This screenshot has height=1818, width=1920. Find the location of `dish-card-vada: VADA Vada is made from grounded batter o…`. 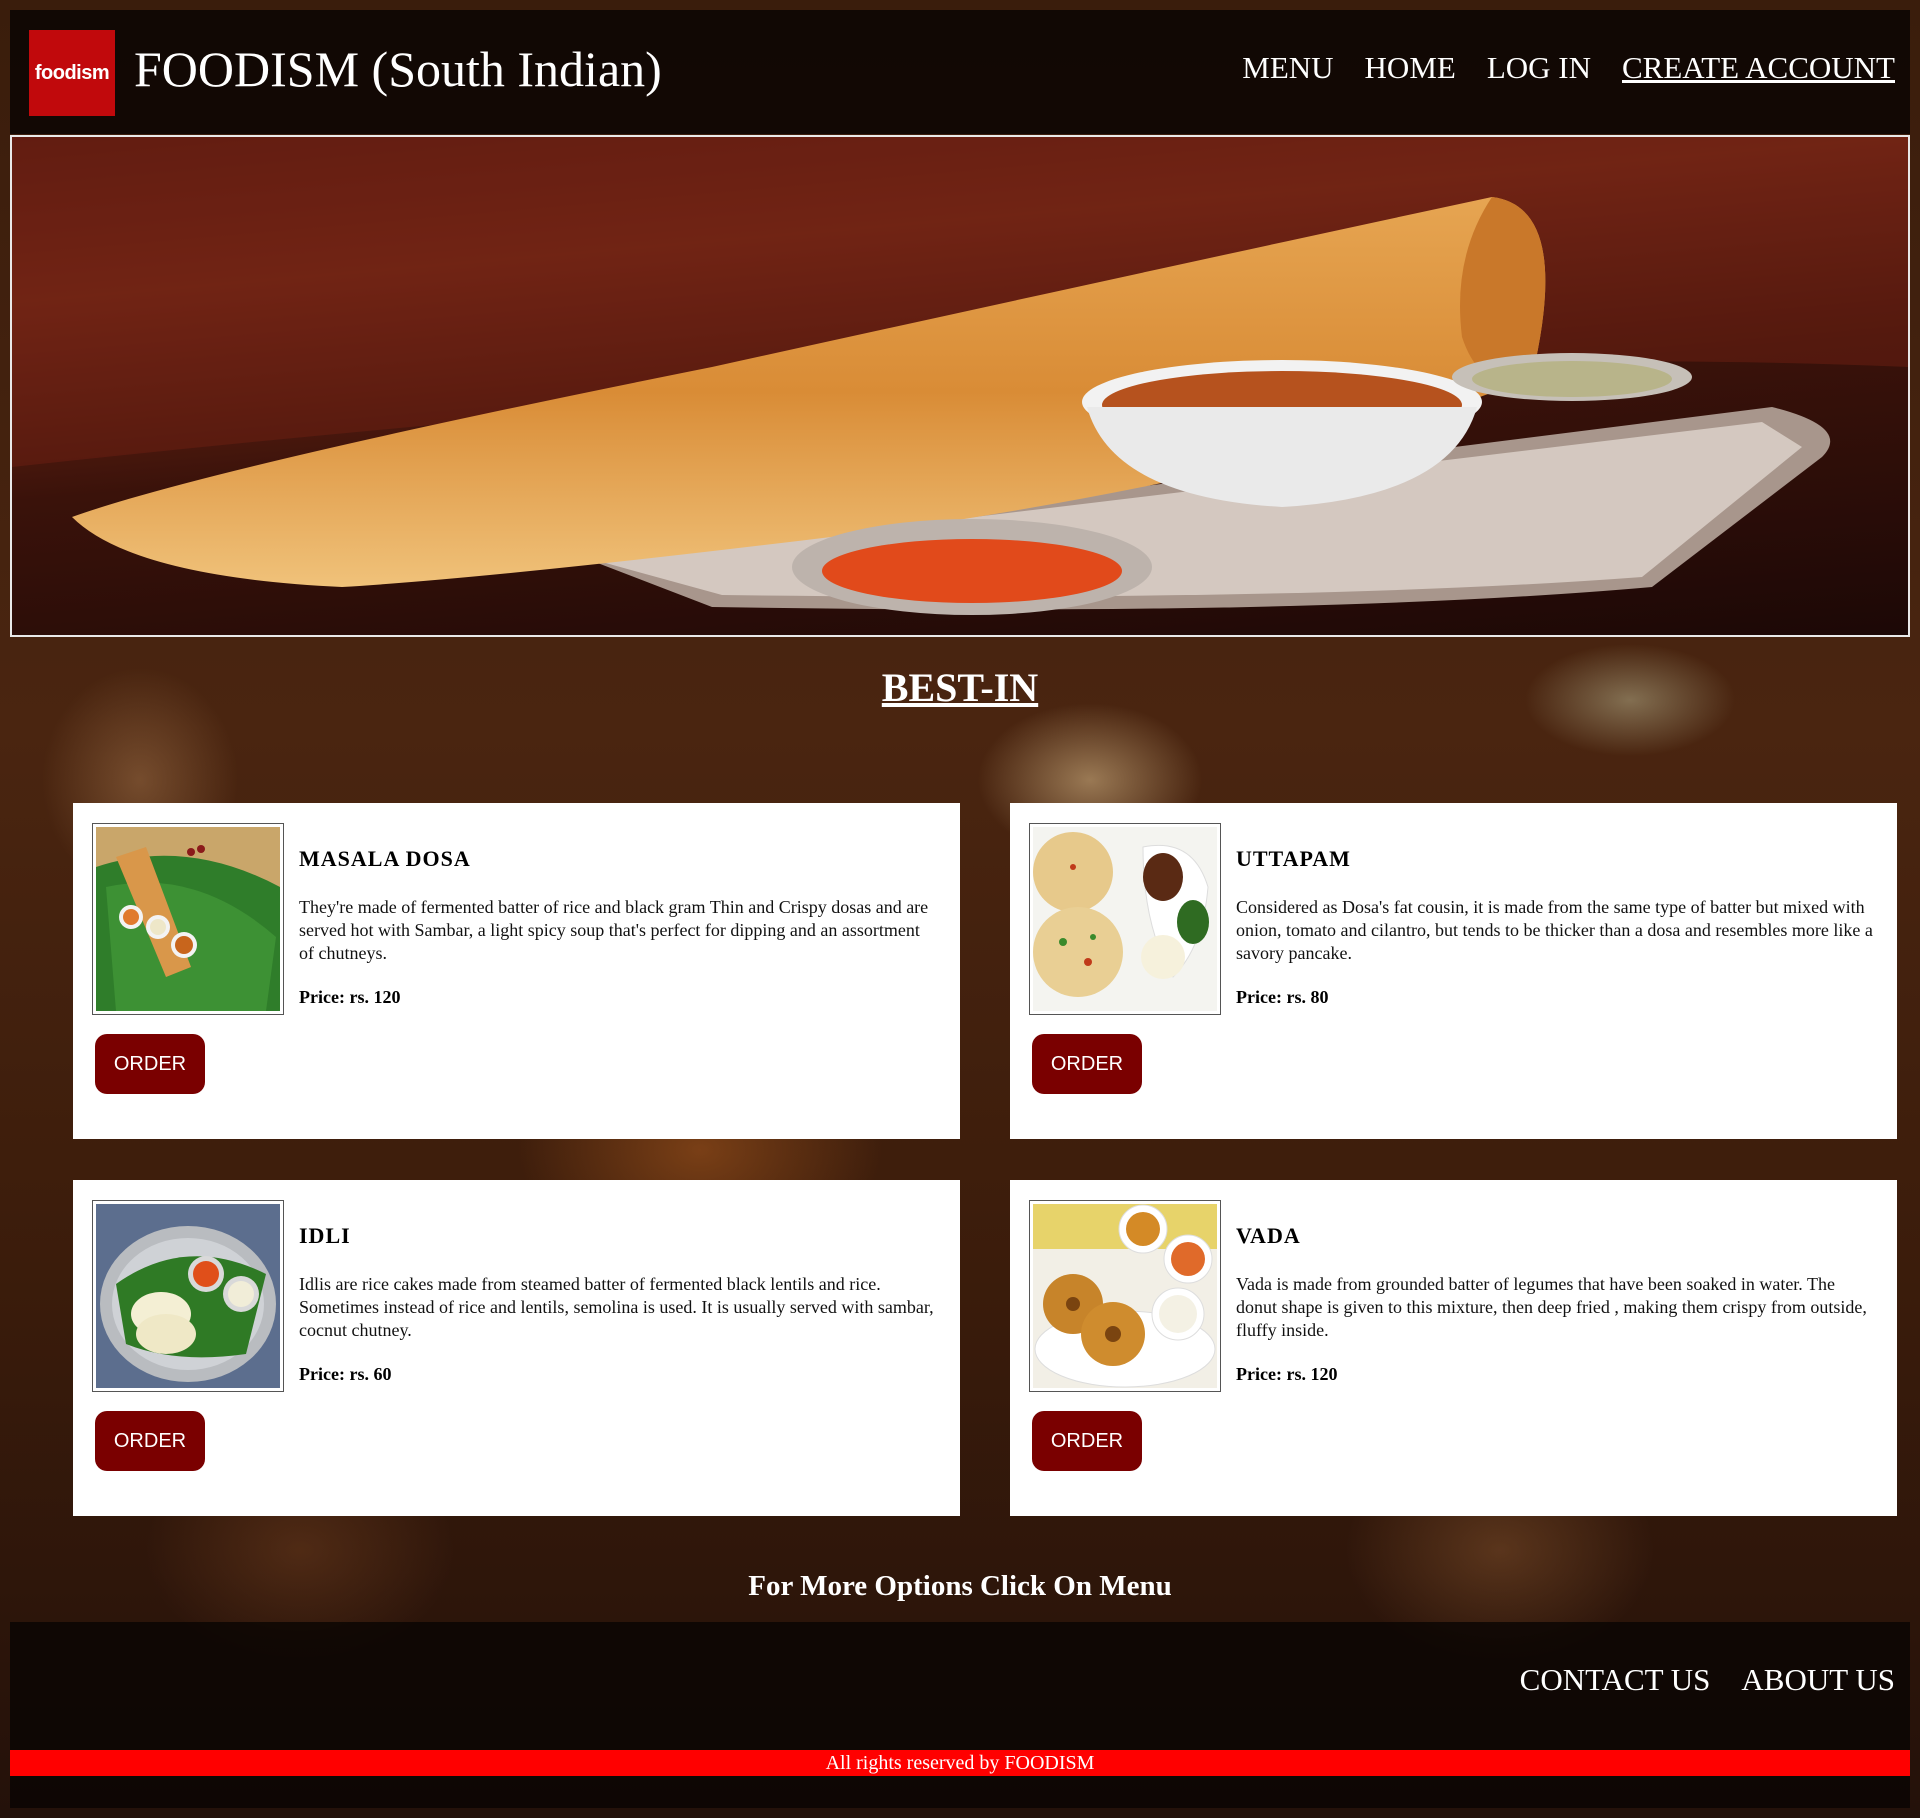

dish-card-vada: VADA Vada is made from grounded batter o… is located at coordinates (1453, 1348).